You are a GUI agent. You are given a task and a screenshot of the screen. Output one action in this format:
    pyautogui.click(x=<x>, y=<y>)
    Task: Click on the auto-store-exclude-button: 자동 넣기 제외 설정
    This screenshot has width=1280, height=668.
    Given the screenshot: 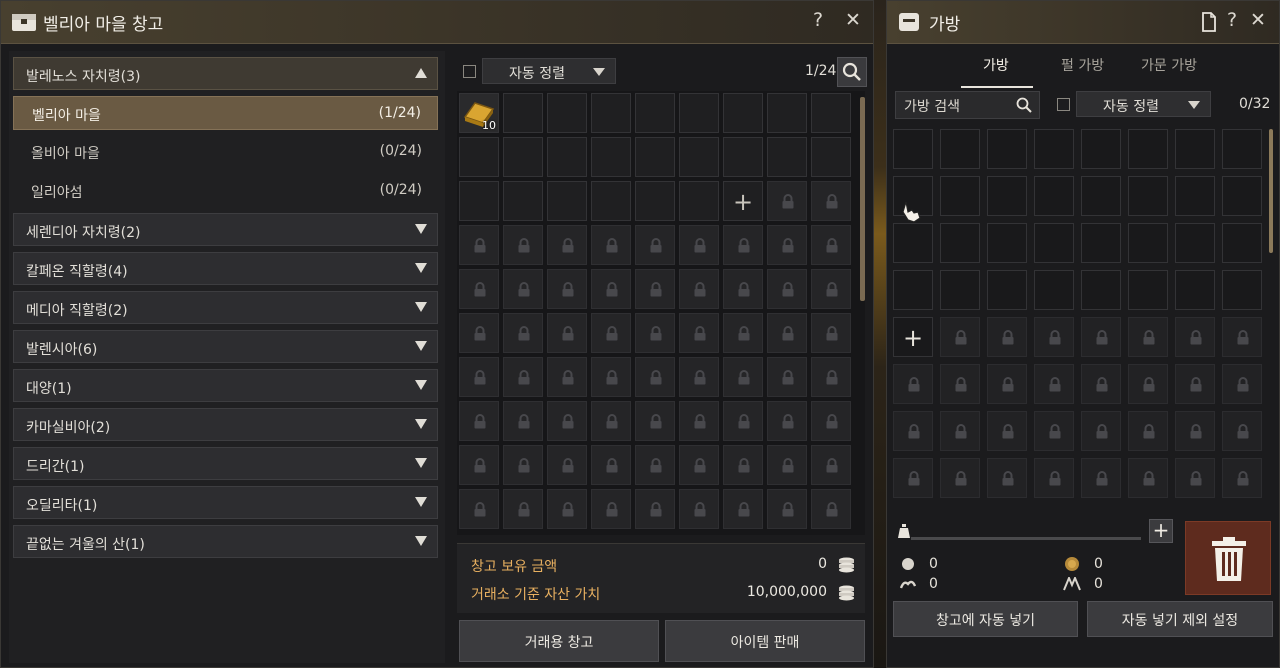 What is the action you would take?
    pyautogui.click(x=1180, y=619)
    